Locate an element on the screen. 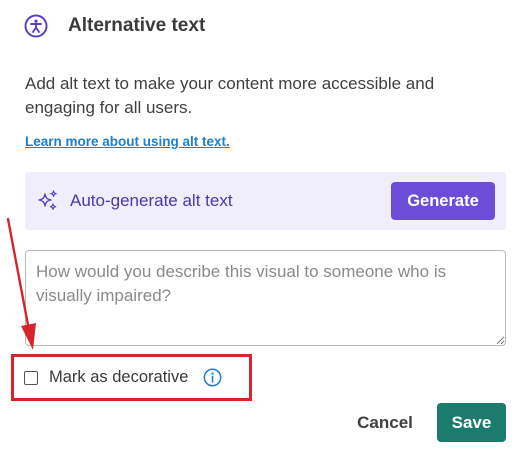 Image resolution: width=527 pixels, height=455 pixels. auto-generate-label: Auto-generate alt text is located at coordinates (151, 200).